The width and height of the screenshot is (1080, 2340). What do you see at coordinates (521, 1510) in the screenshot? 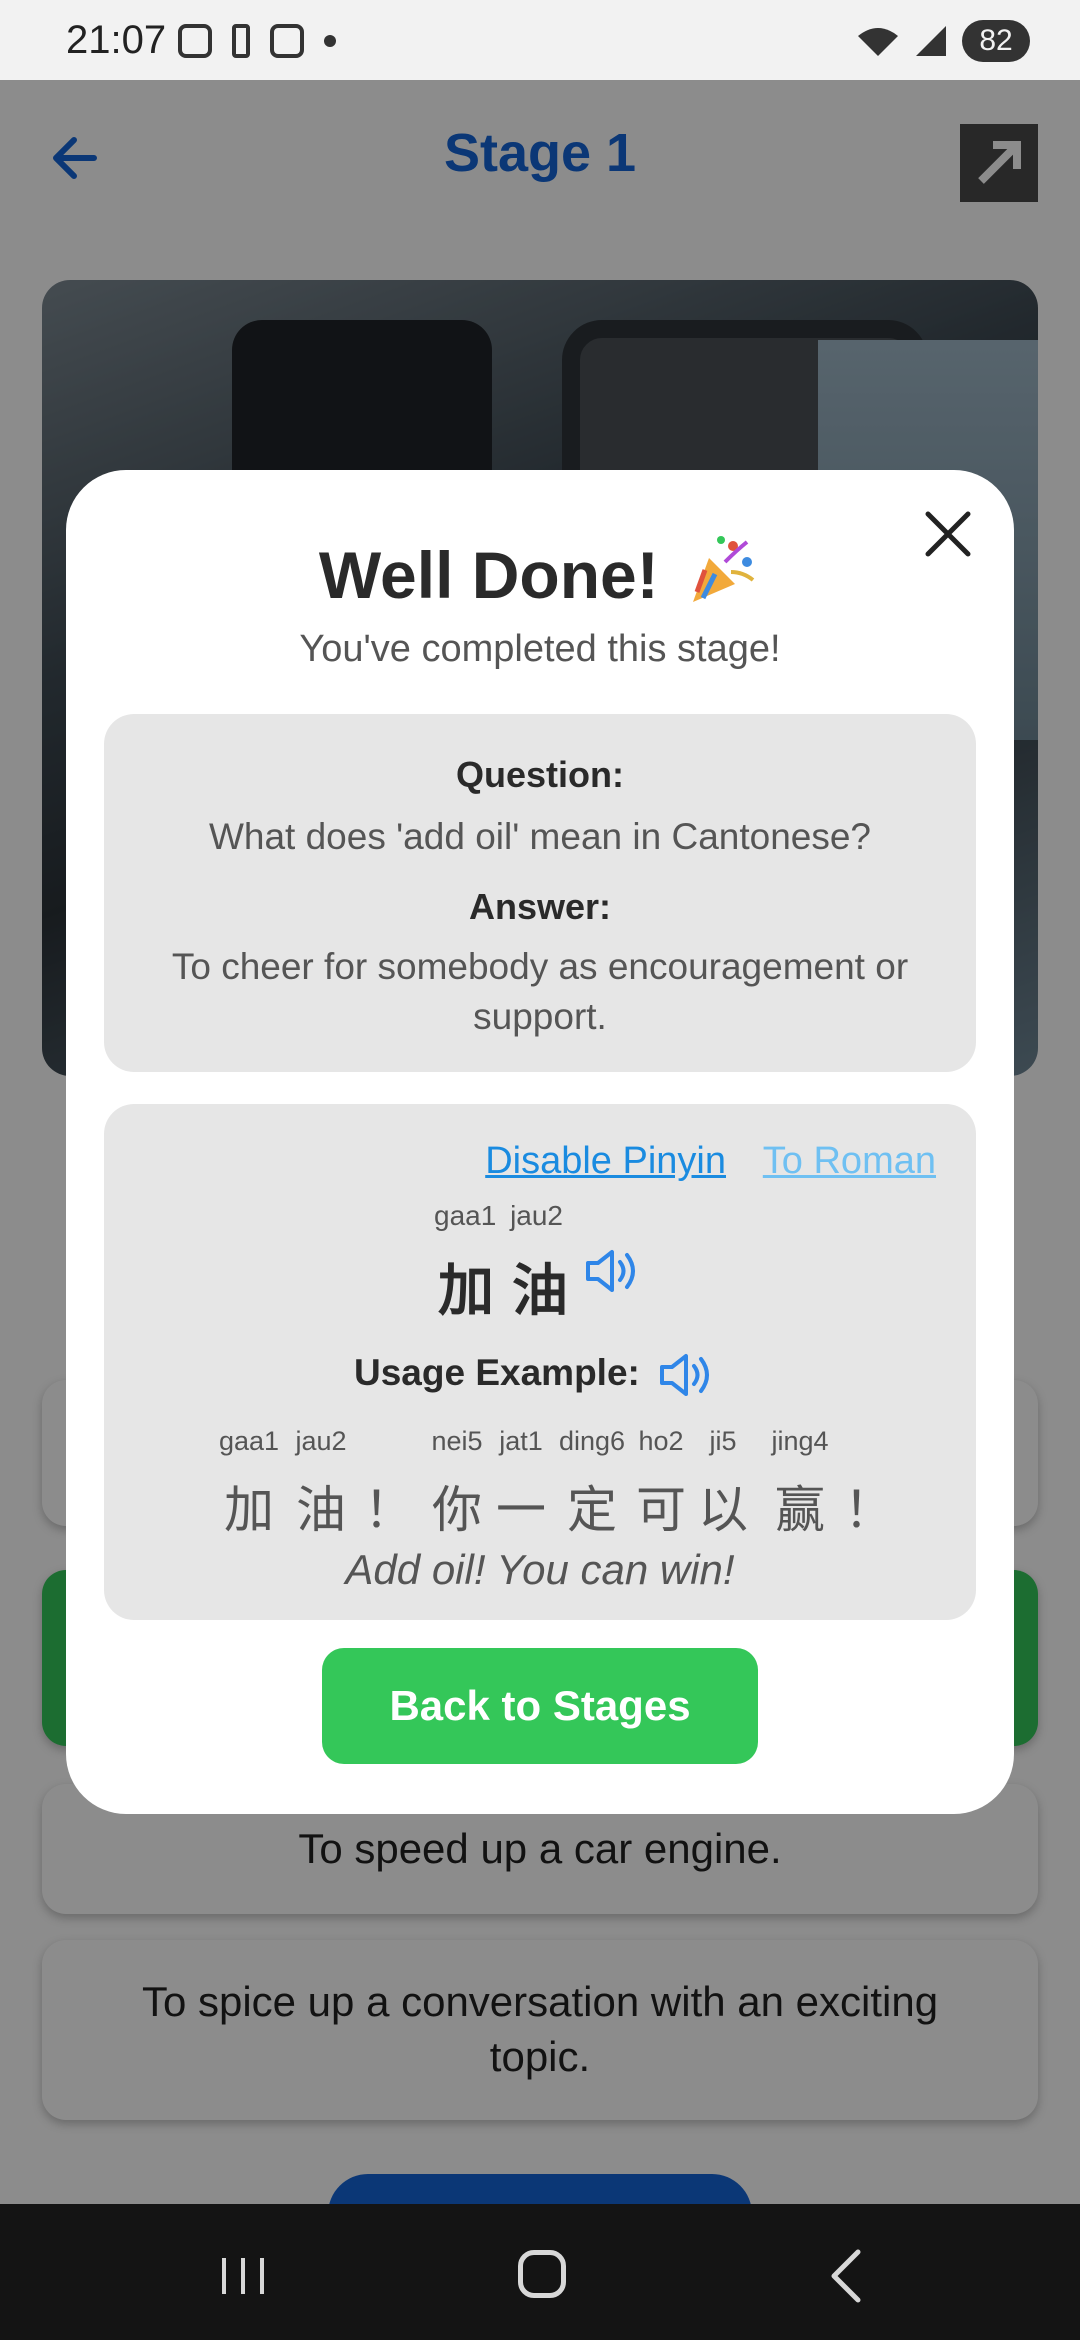
I see `token-character: 一` at bounding box center [521, 1510].